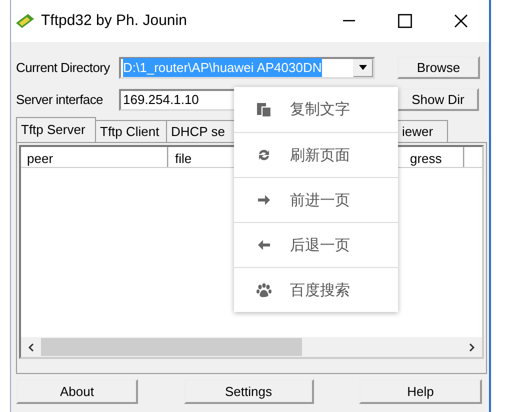 The image size is (505, 412). What do you see at coordinates (63, 67) in the screenshot?
I see `field-label: Current Directory` at bounding box center [63, 67].